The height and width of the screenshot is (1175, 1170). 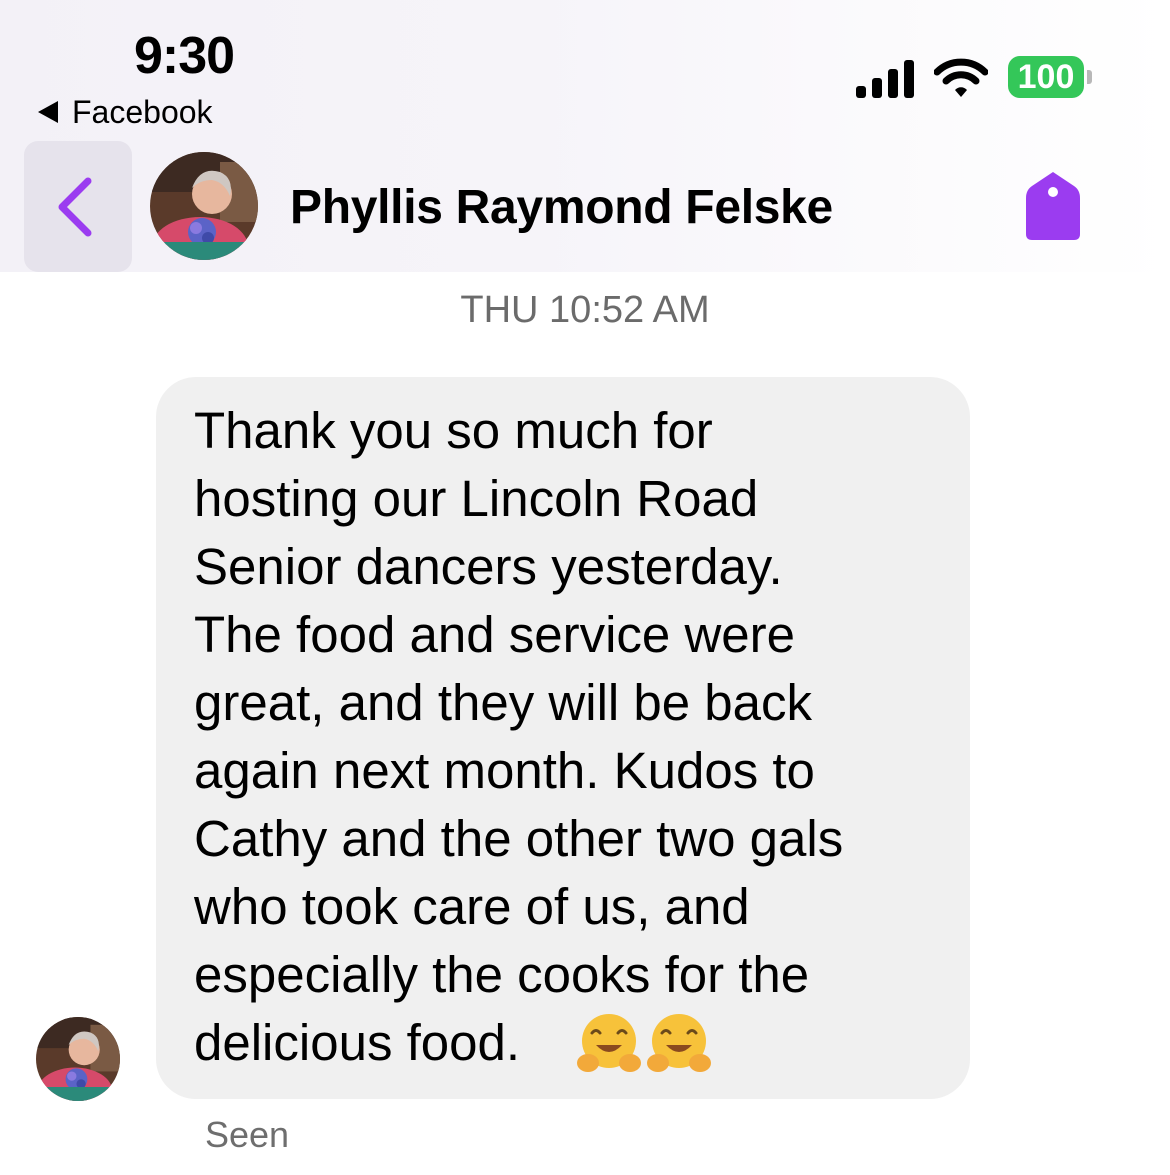 I want to click on message-timestamp: THU 10:52 AM, so click(x=585, y=310).